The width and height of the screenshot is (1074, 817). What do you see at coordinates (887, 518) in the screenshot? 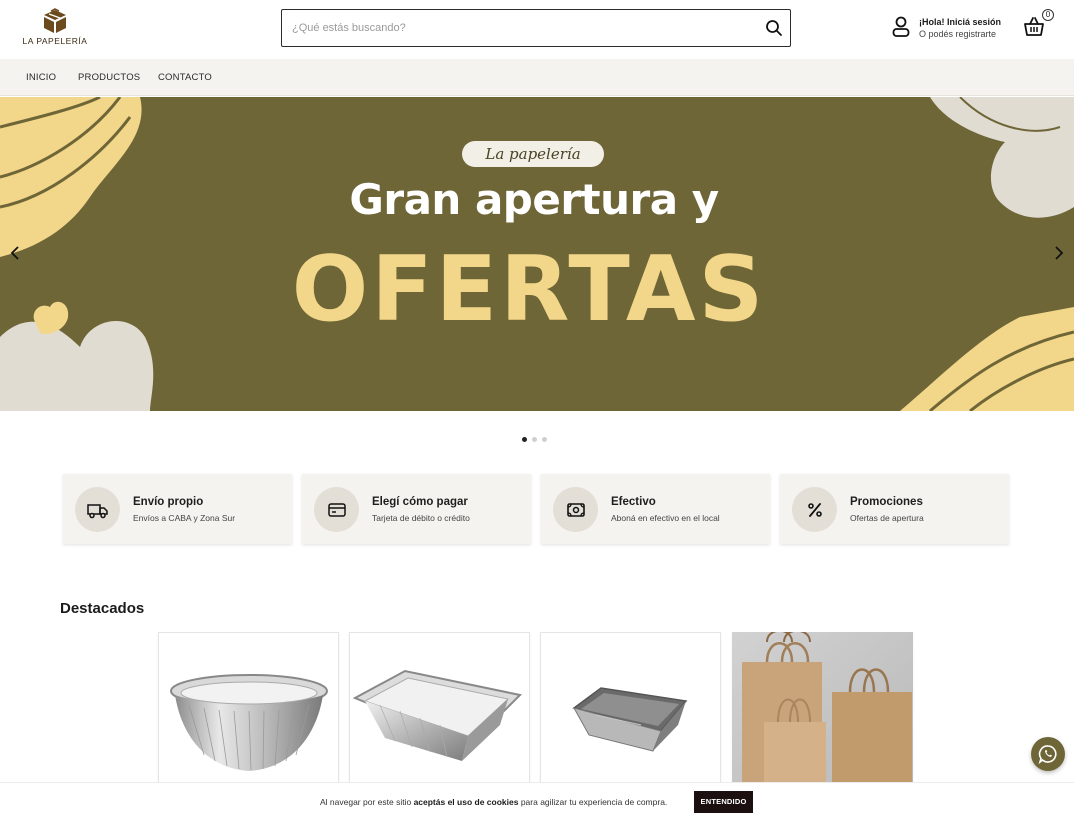
I see `feature-subtitle: Ofertas de apertura` at bounding box center [887, 518].